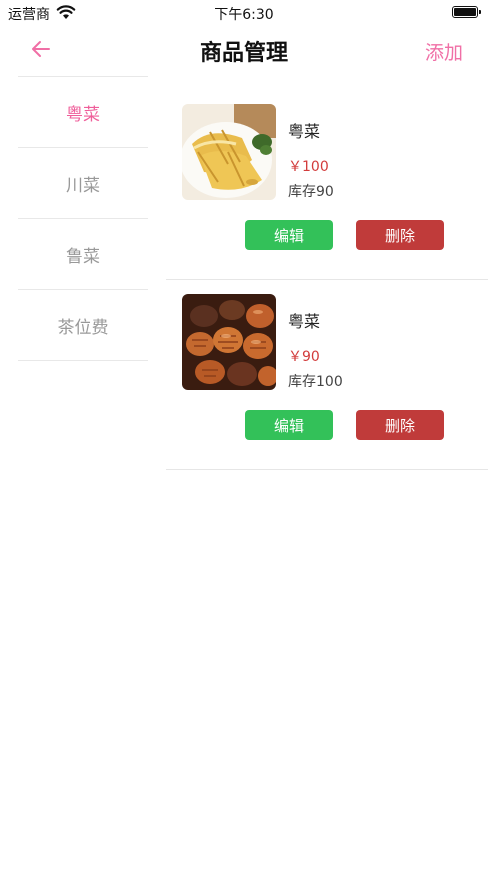 Image resolution: width=488 pixels, height=874 pixels. I want to click on sidebar-divider, so click(83, 360).